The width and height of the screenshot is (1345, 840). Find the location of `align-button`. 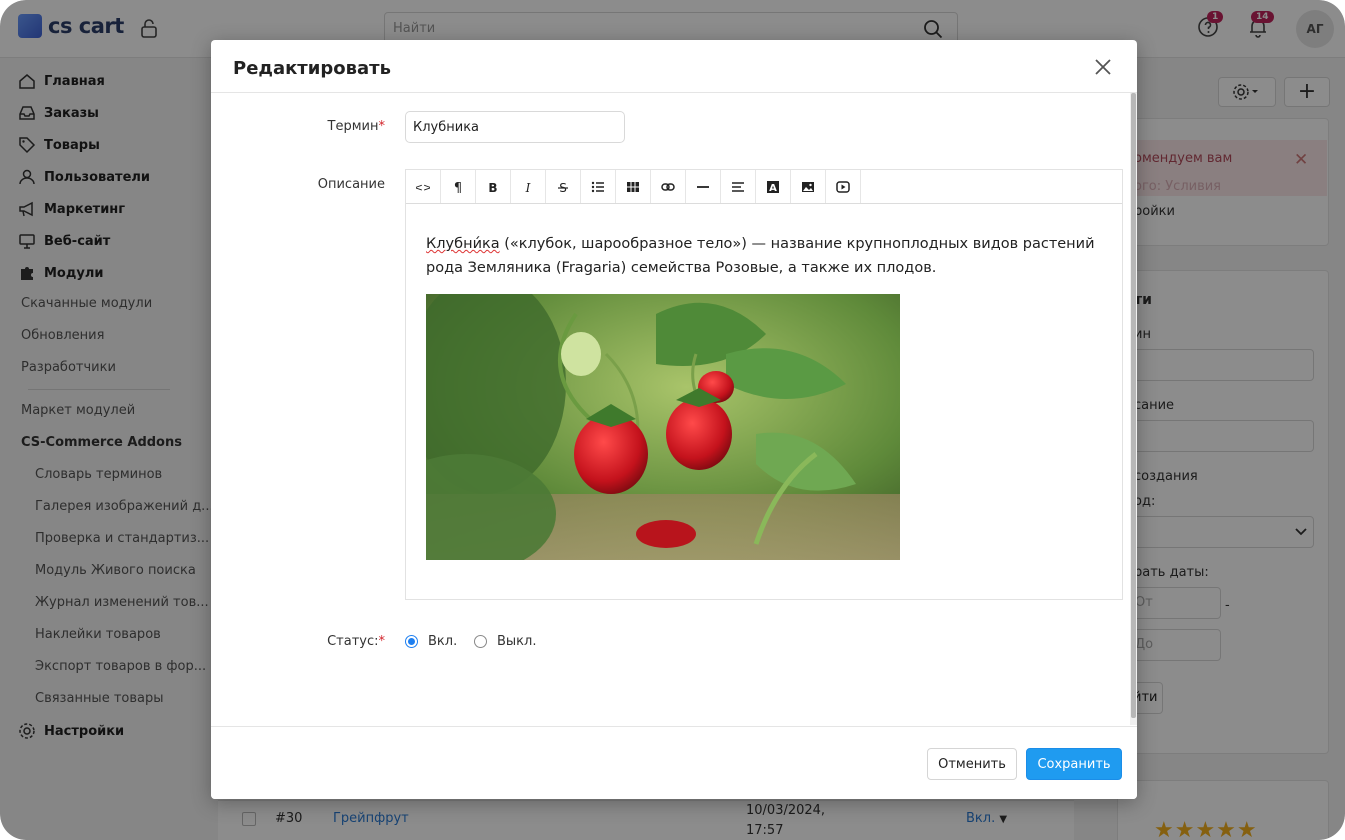

align-button is located at coordinates (738, 186).